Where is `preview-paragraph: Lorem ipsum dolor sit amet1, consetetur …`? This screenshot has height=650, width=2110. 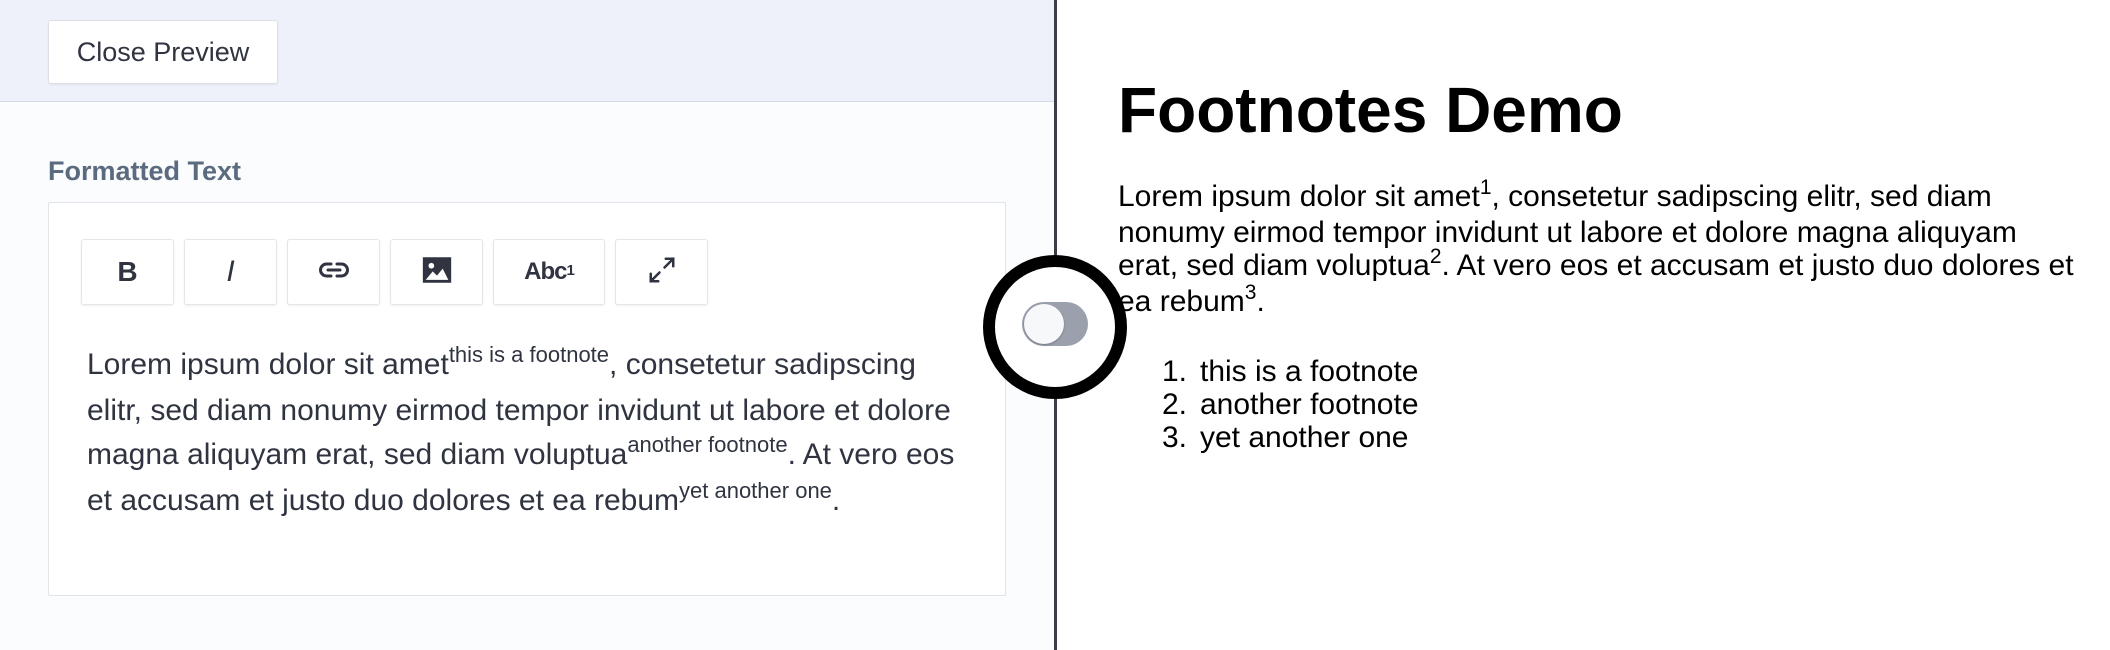 preview-paragraph: Lorem ipsum dolor sit amet1, consetetur … is located at coordinates (1596, 247).